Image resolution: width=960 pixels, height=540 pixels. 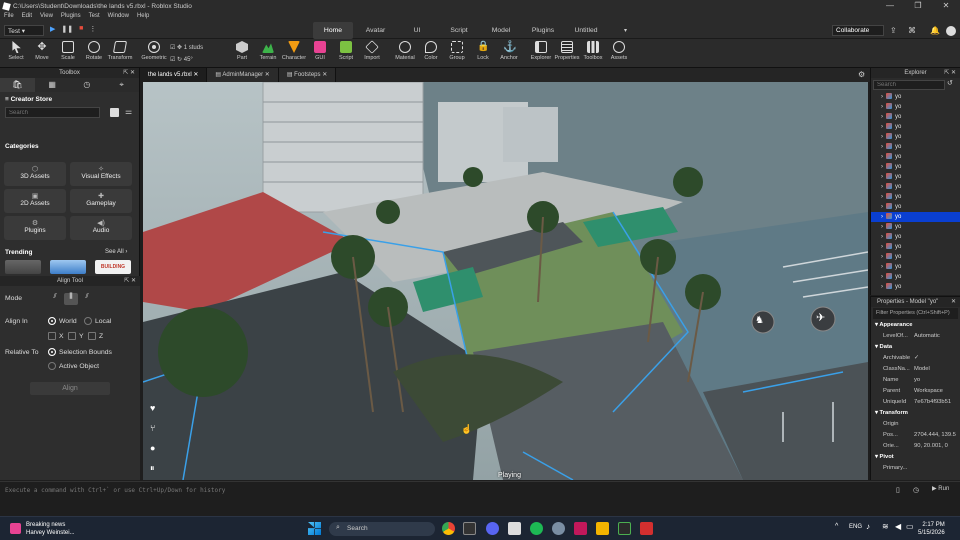 What do you see at coordinates (94, 17) in the screenshot?
I see `menu-test: Test` at bounding box center [94, 17].